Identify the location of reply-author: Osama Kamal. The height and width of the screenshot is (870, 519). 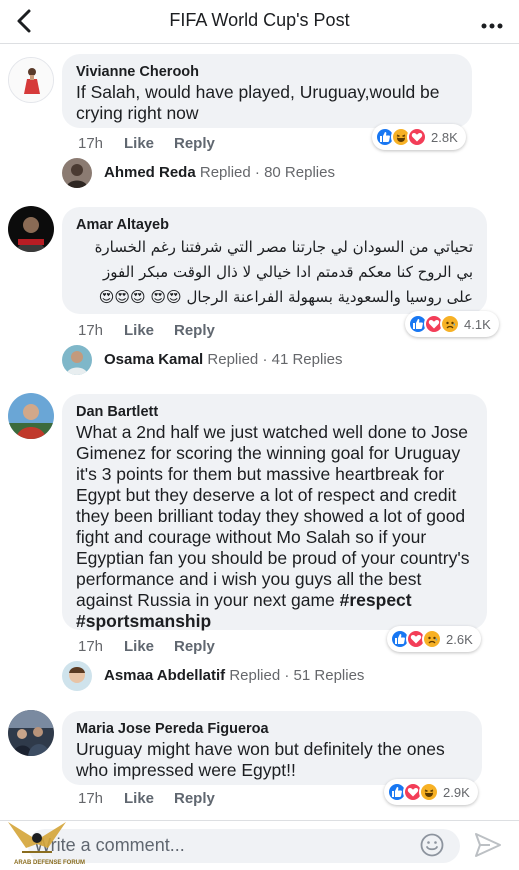
(154, 359).